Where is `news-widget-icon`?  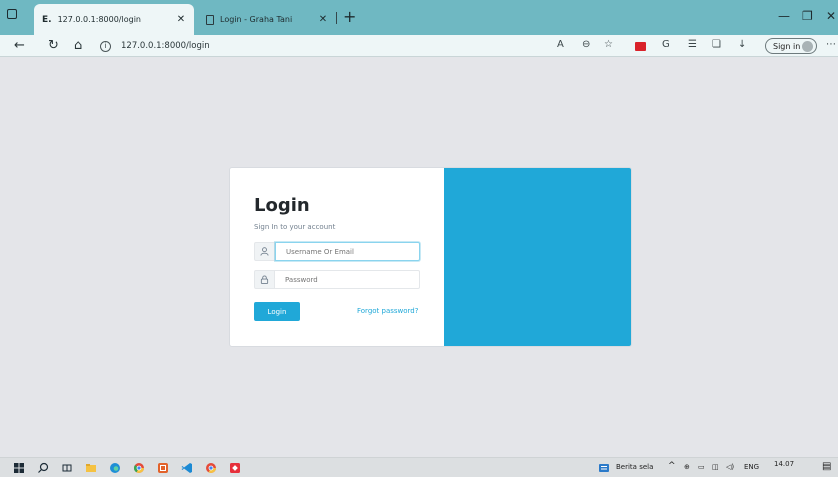
news-widget-icon is located at coordinates (604, 468).